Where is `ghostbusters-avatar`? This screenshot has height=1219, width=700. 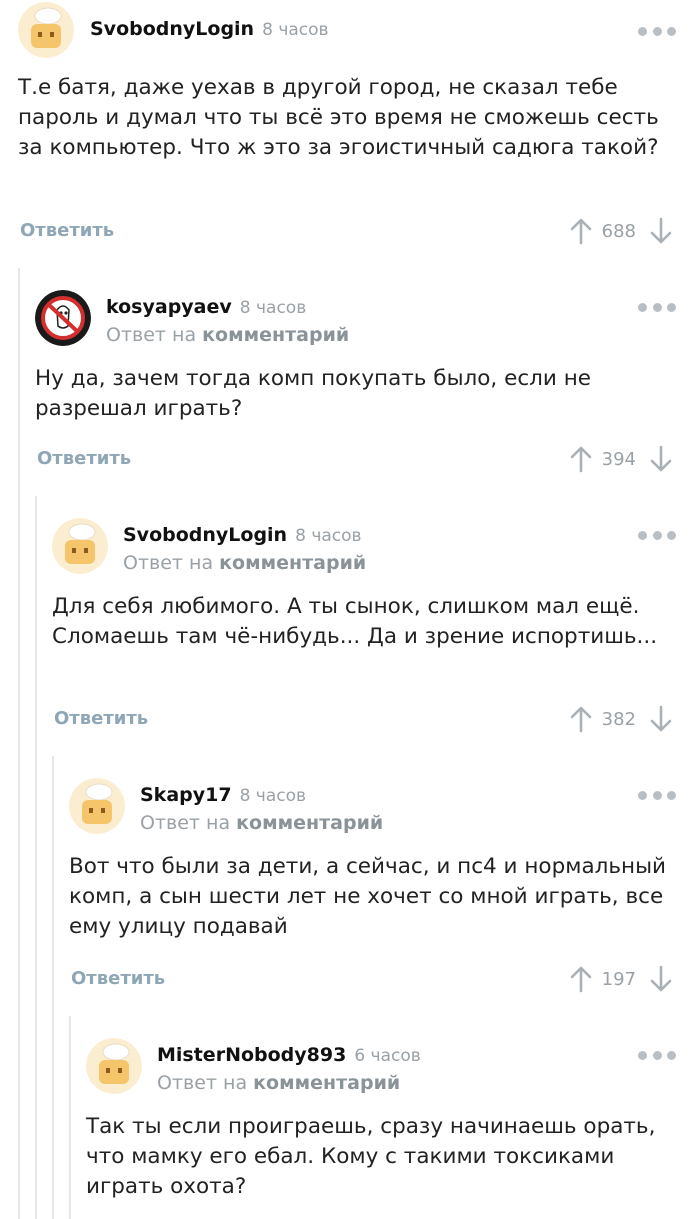
ghostbusters-avatar is located at coordinates (63, 318).